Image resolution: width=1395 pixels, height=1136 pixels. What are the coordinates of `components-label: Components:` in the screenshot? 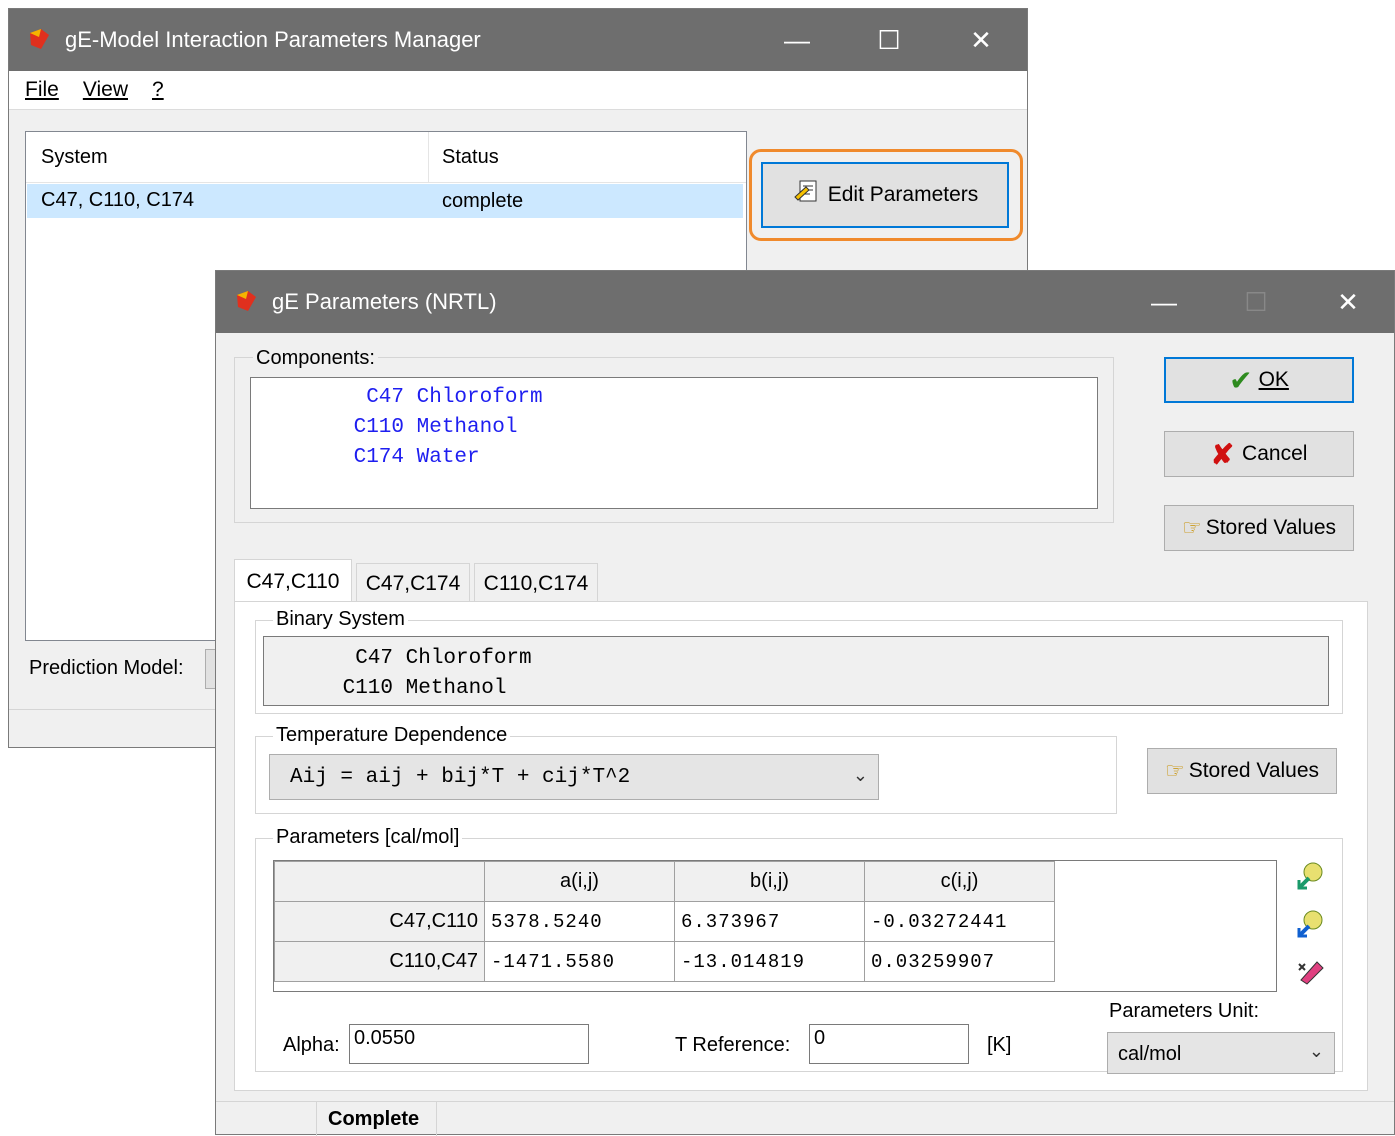 It's located at (315, 358).